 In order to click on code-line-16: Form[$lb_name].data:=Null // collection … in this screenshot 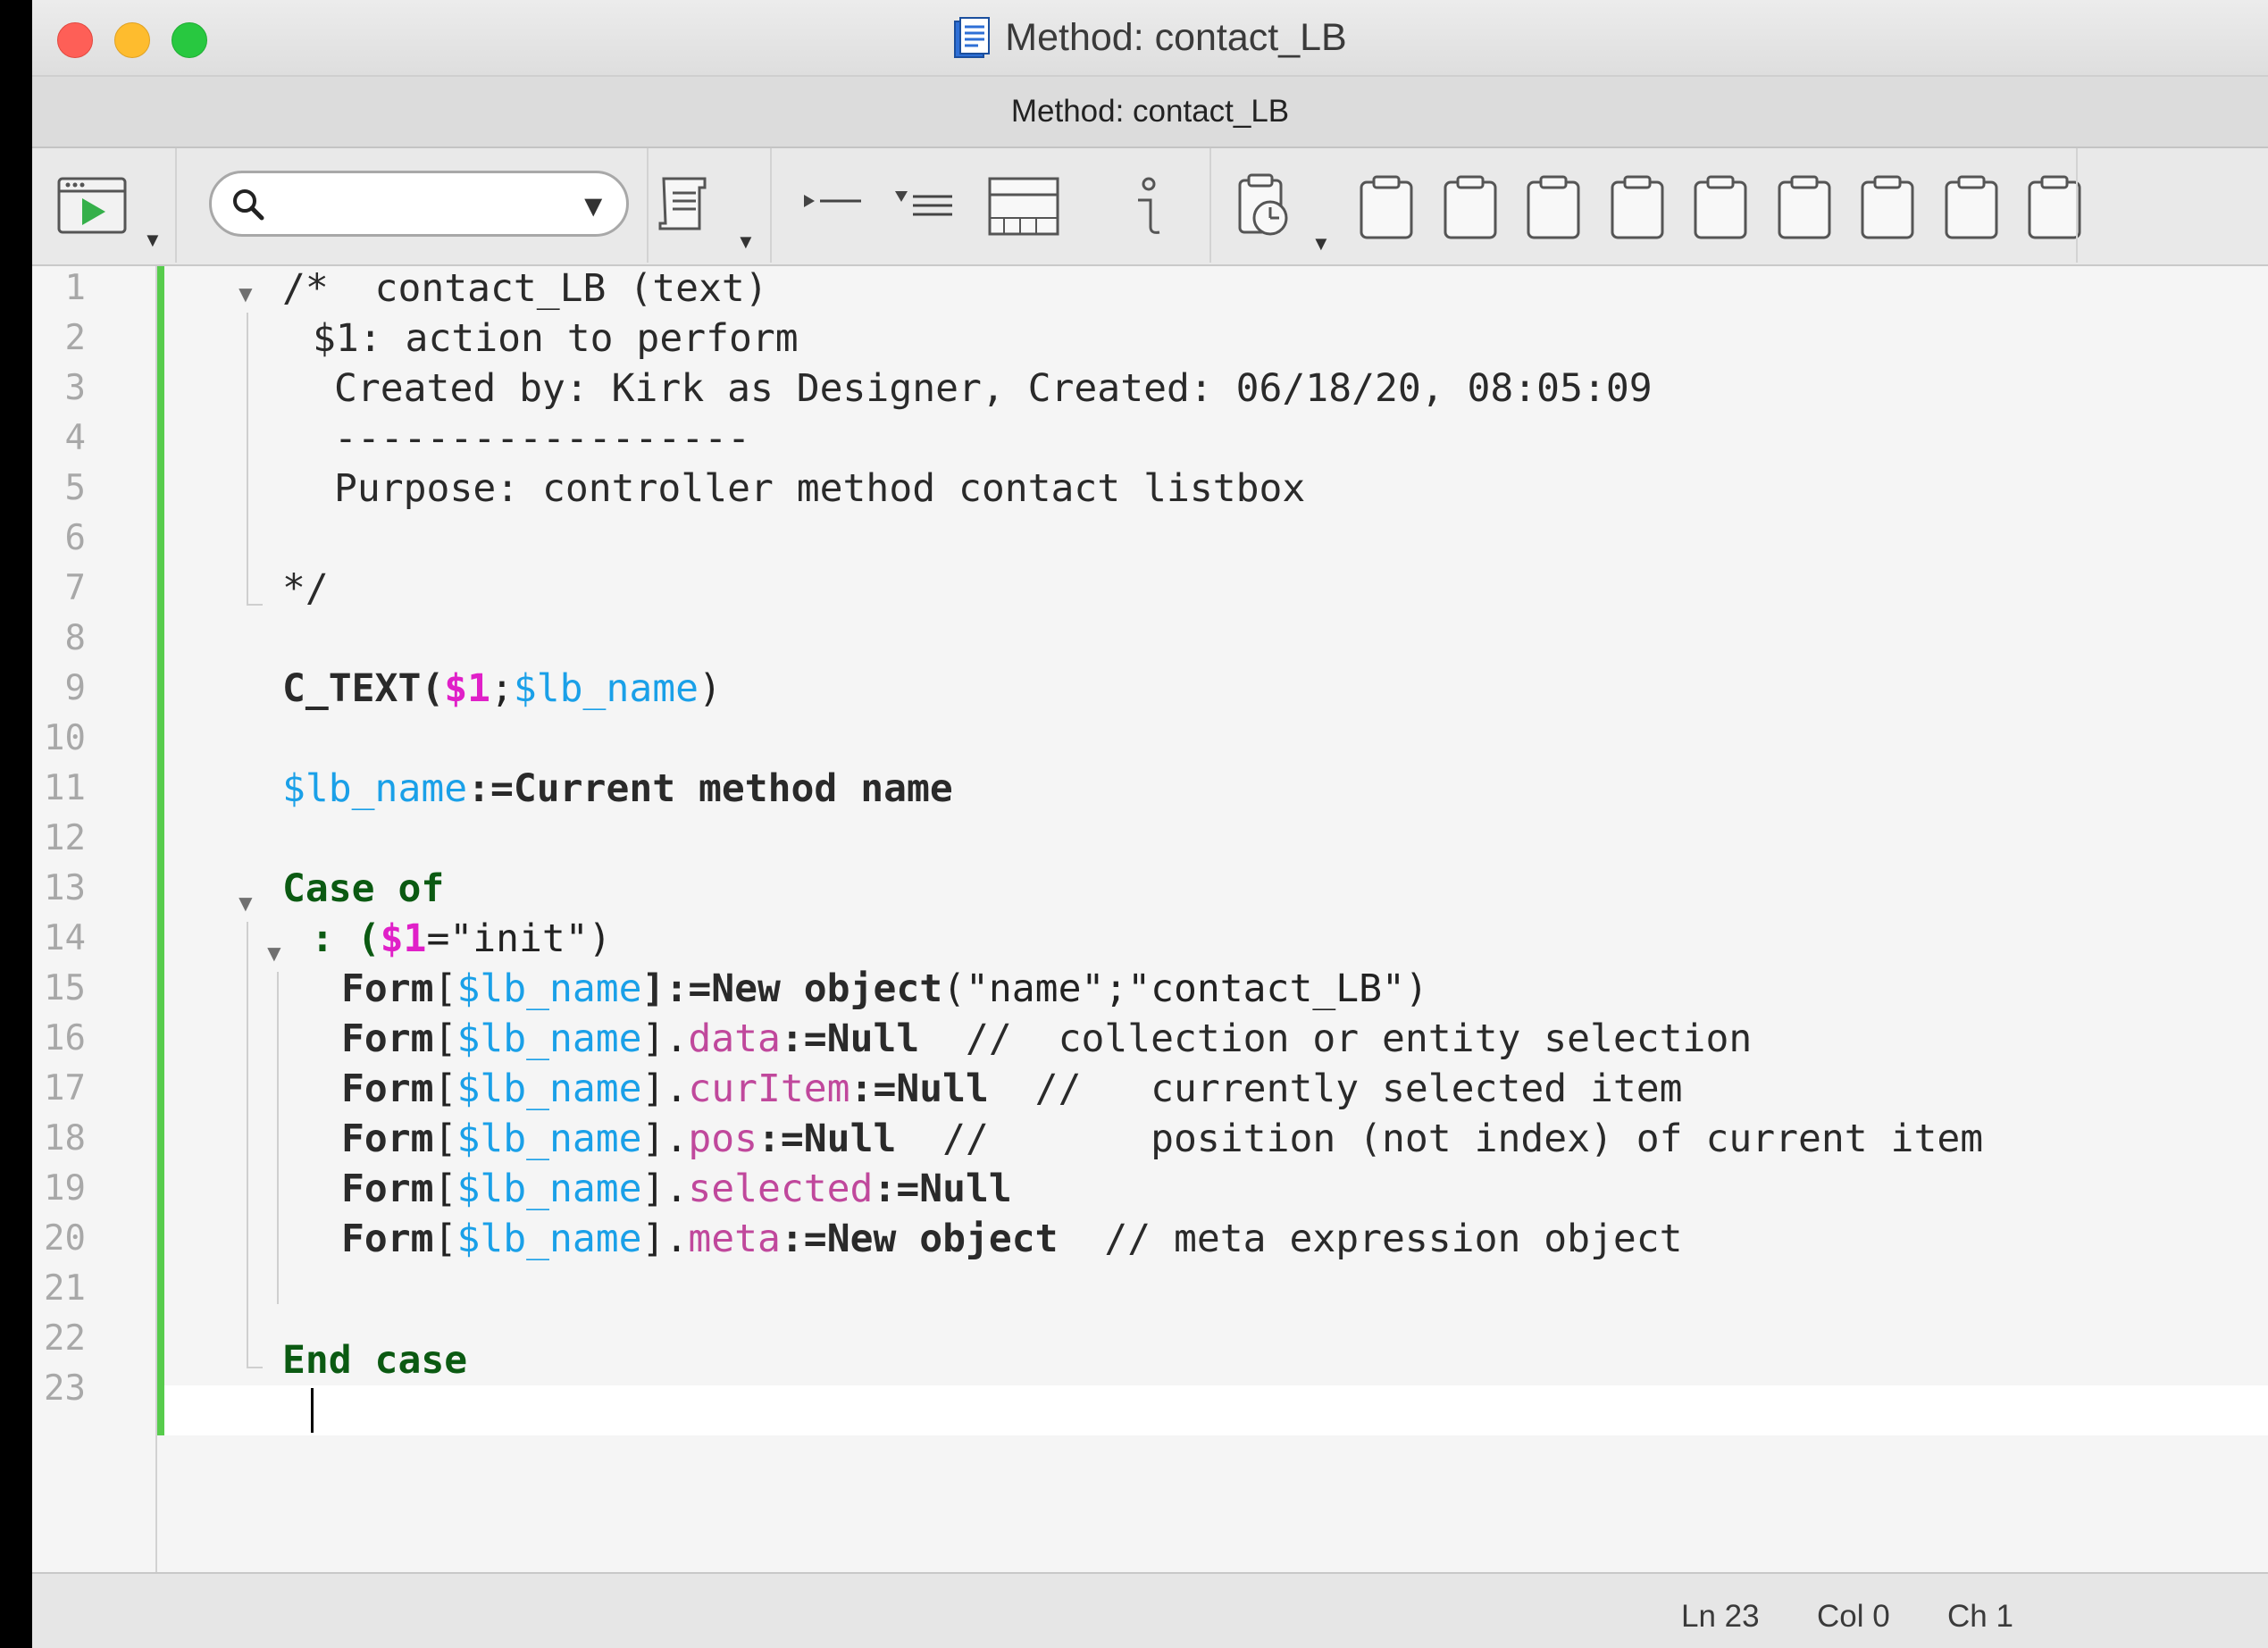, I will do `click(1047, 1038)`.